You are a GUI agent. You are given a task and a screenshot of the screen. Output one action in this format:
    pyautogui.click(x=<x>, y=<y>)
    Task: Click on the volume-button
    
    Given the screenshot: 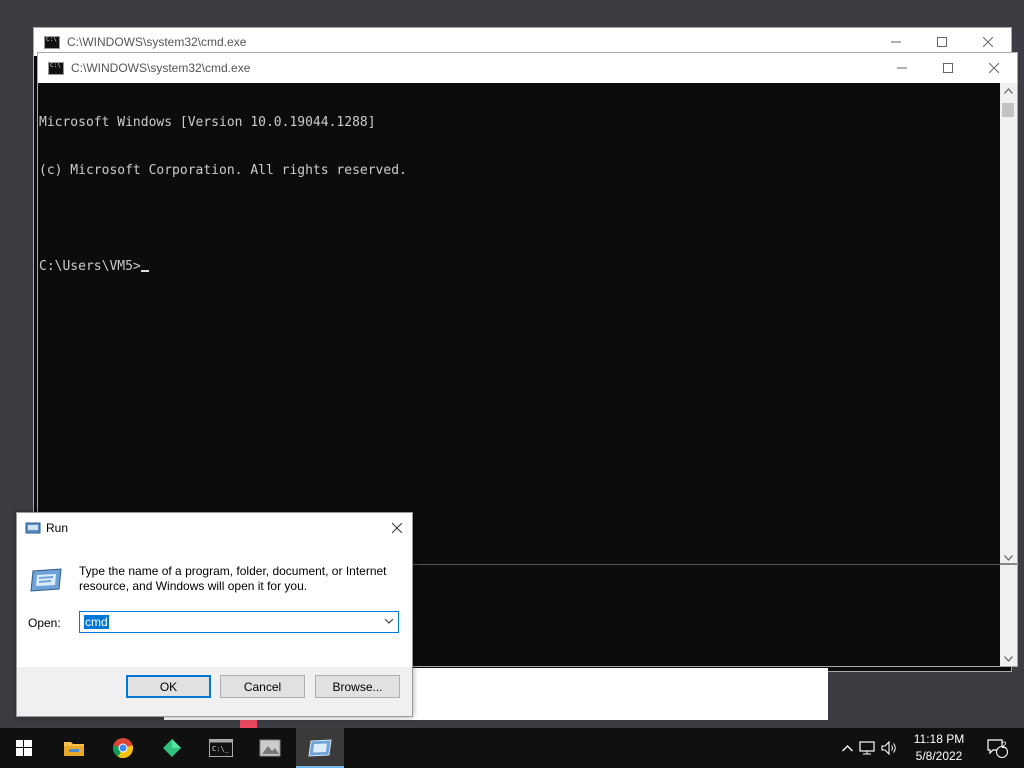 What is the action you would take?
    pyautogui.click(x=889, y=748)
    